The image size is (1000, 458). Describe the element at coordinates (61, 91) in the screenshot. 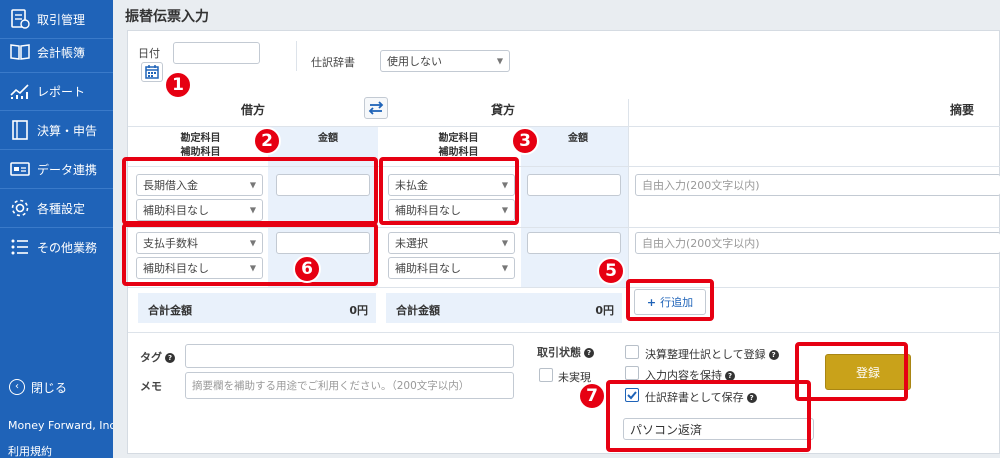

I see `sidebar-item-label: レポート` at that location.